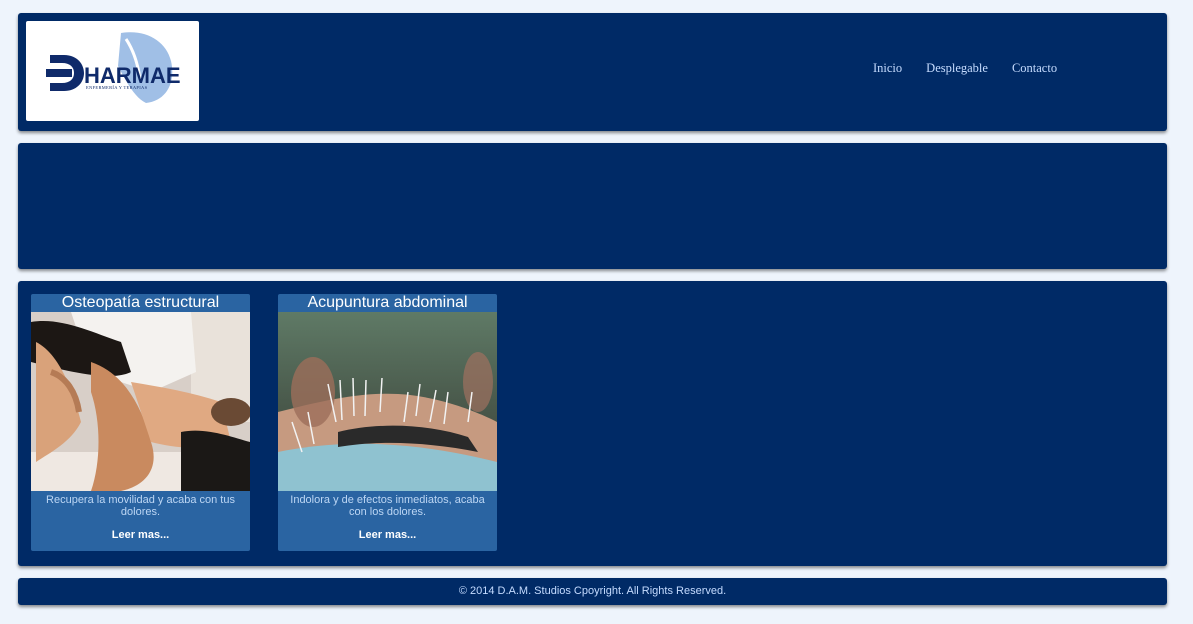 This screenshot has width=1193, height=624. Describe the element at coordinates (140, 401) in the screenshot. I see `osteopathy-photo` at that location.